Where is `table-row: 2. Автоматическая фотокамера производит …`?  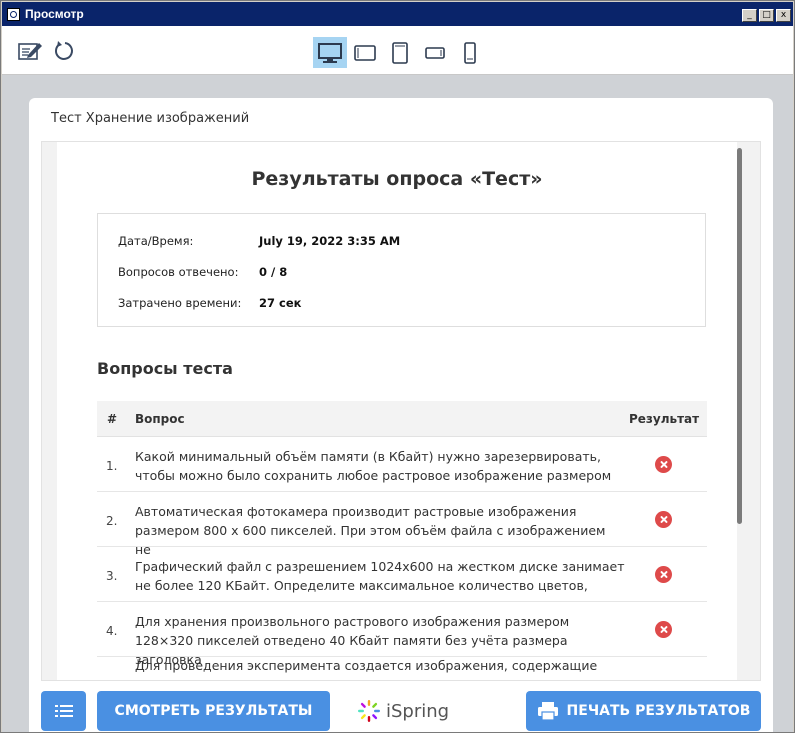 table-row: 2. Автоматическая фотокамера производит … is located at coordinates (402, 524).